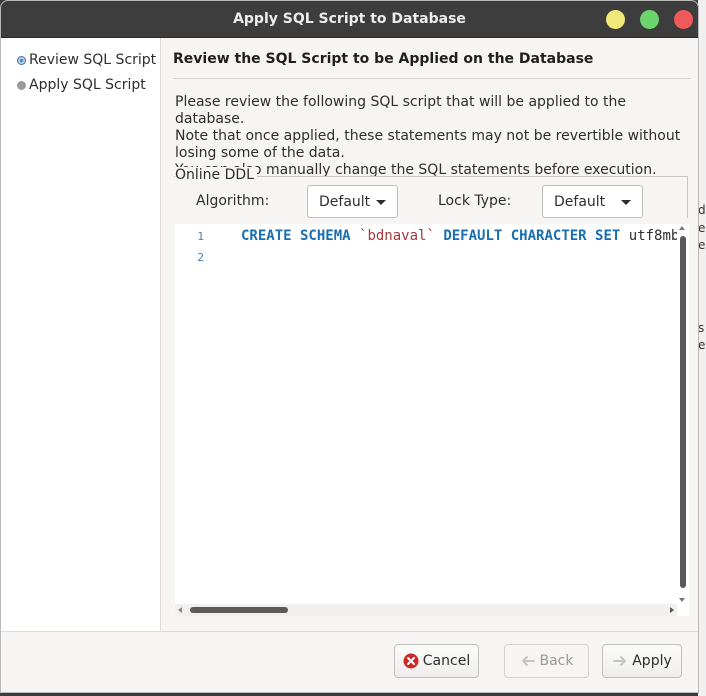  What do you see at coordinates (233, 201) in the screenshot?
I see `algorithm-label: Algorithm:` at bounding box center [233, 201].